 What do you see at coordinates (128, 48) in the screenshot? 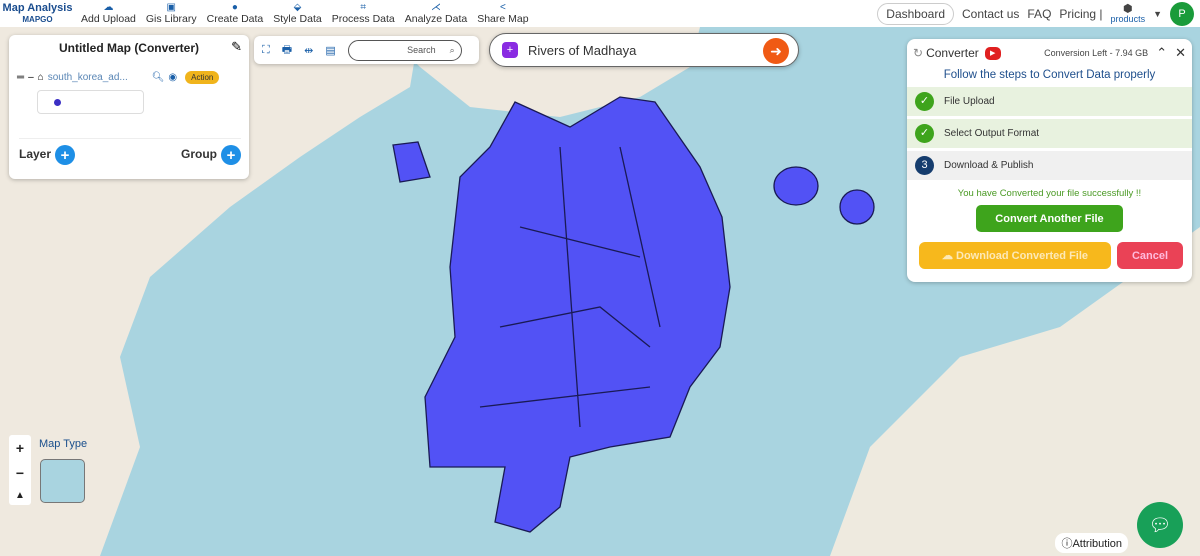
I see `map-title: Untitled Map (Converter)` at bounding box center [128, 48].